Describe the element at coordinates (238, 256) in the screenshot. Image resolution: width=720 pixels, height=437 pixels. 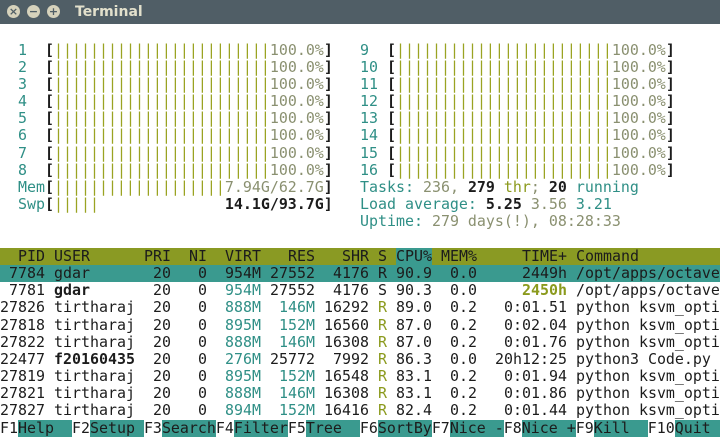
I see `column-header-virt: VIRT` at that location.